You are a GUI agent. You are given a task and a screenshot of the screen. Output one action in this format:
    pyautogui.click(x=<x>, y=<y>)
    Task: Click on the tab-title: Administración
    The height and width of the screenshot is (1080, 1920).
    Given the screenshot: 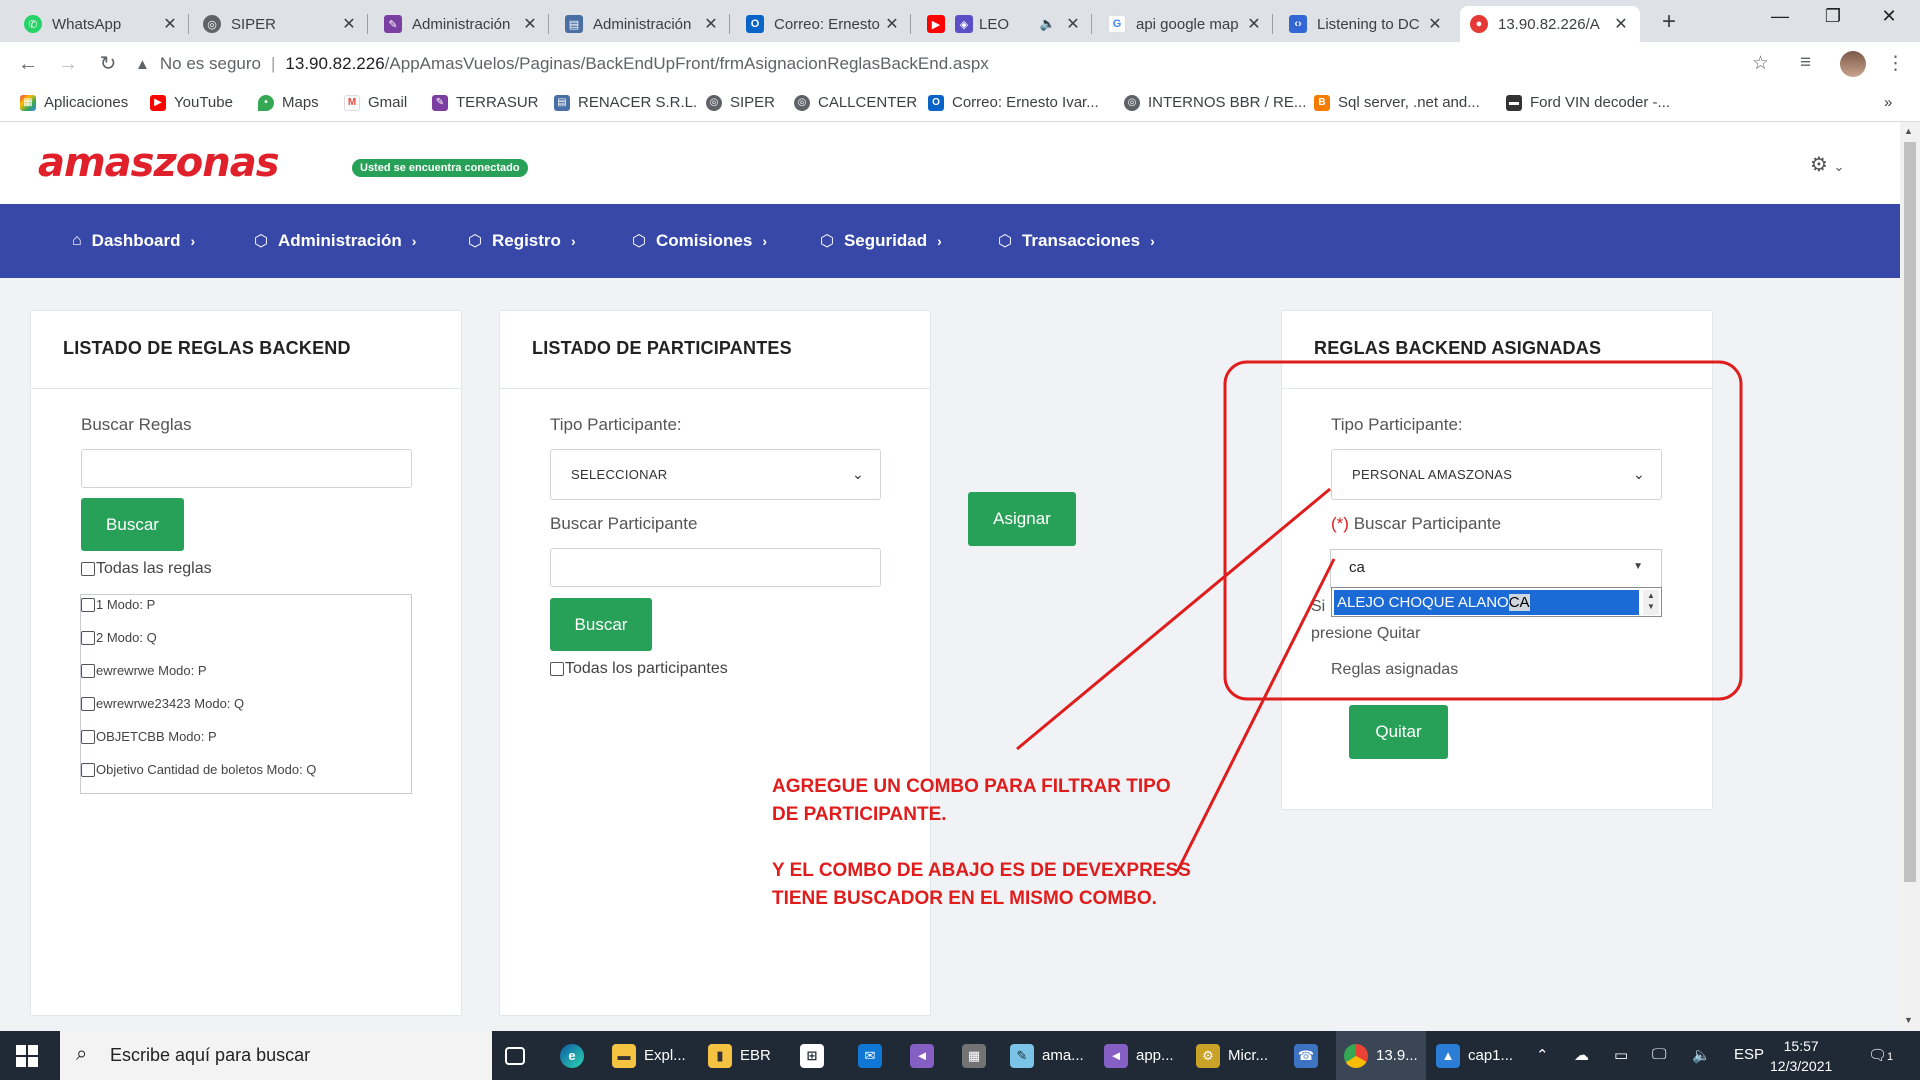 What is the action you would take?
    pyautogui.click(x=461, y=24)
    